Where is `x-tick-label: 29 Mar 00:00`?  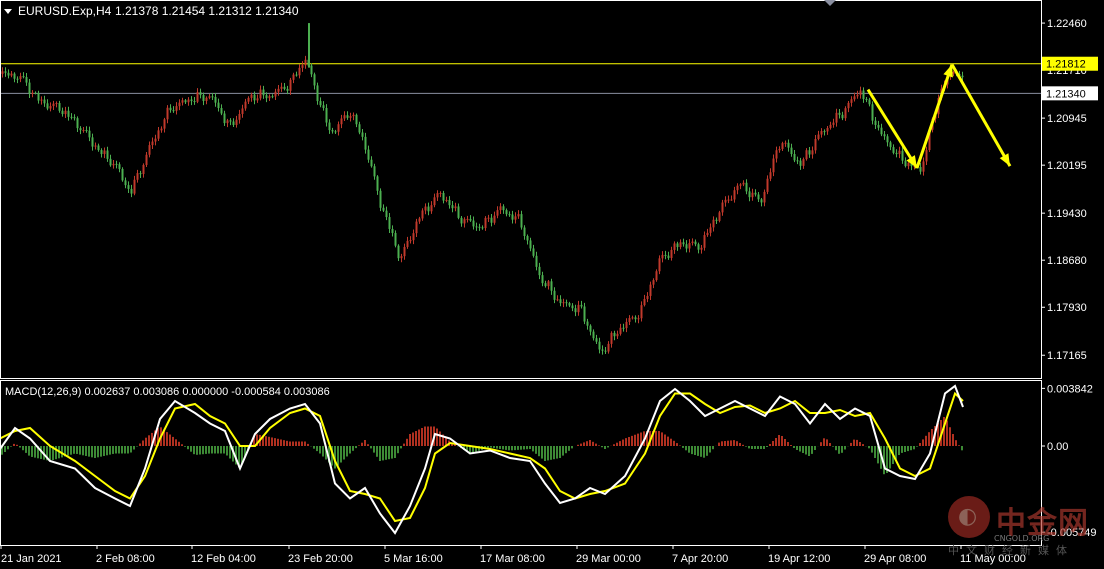
x-tick-label: 29 Mar 00:00 is located at coordinates (608, 559).